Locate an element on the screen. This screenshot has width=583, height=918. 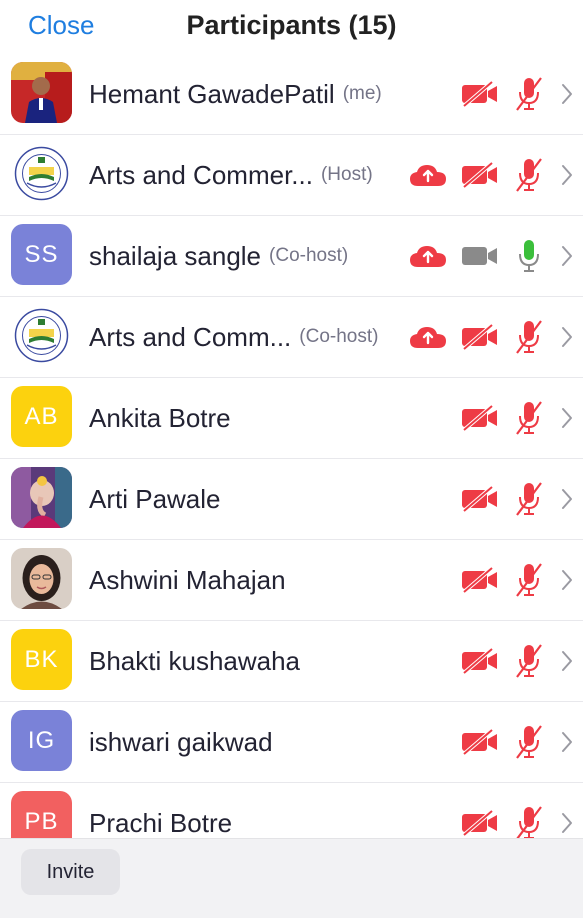
participant-row: SS shailaja sangle (Co-host) is located at coordinates (291, 256).